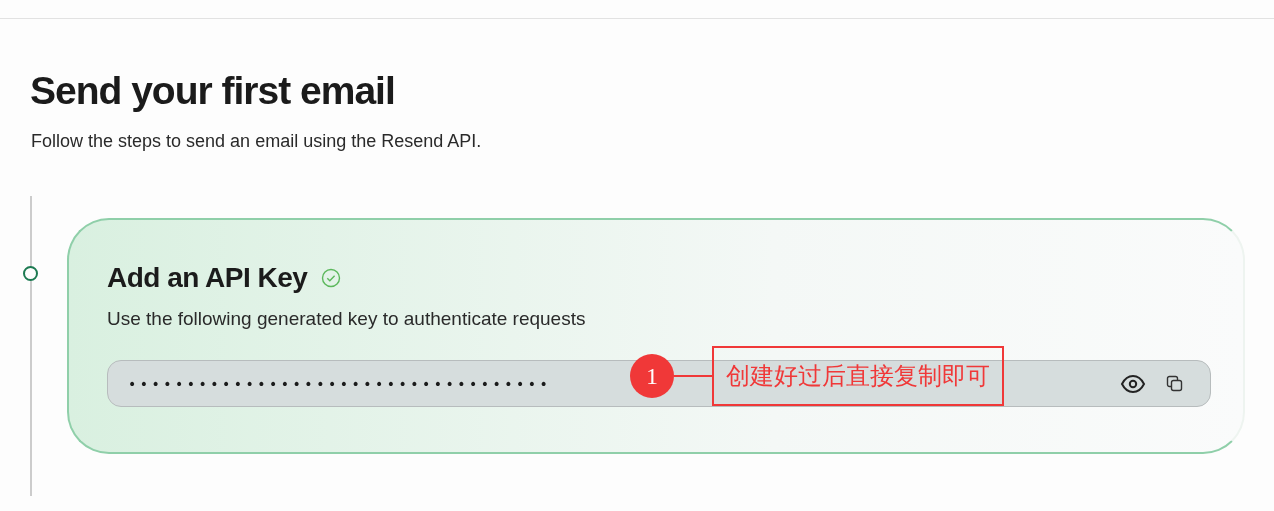 The image size is (1274, 511). What do you see at coordinates (1175, 383) in the screenshot?
I see `copy-icon` at bounding box center [1175, 383].